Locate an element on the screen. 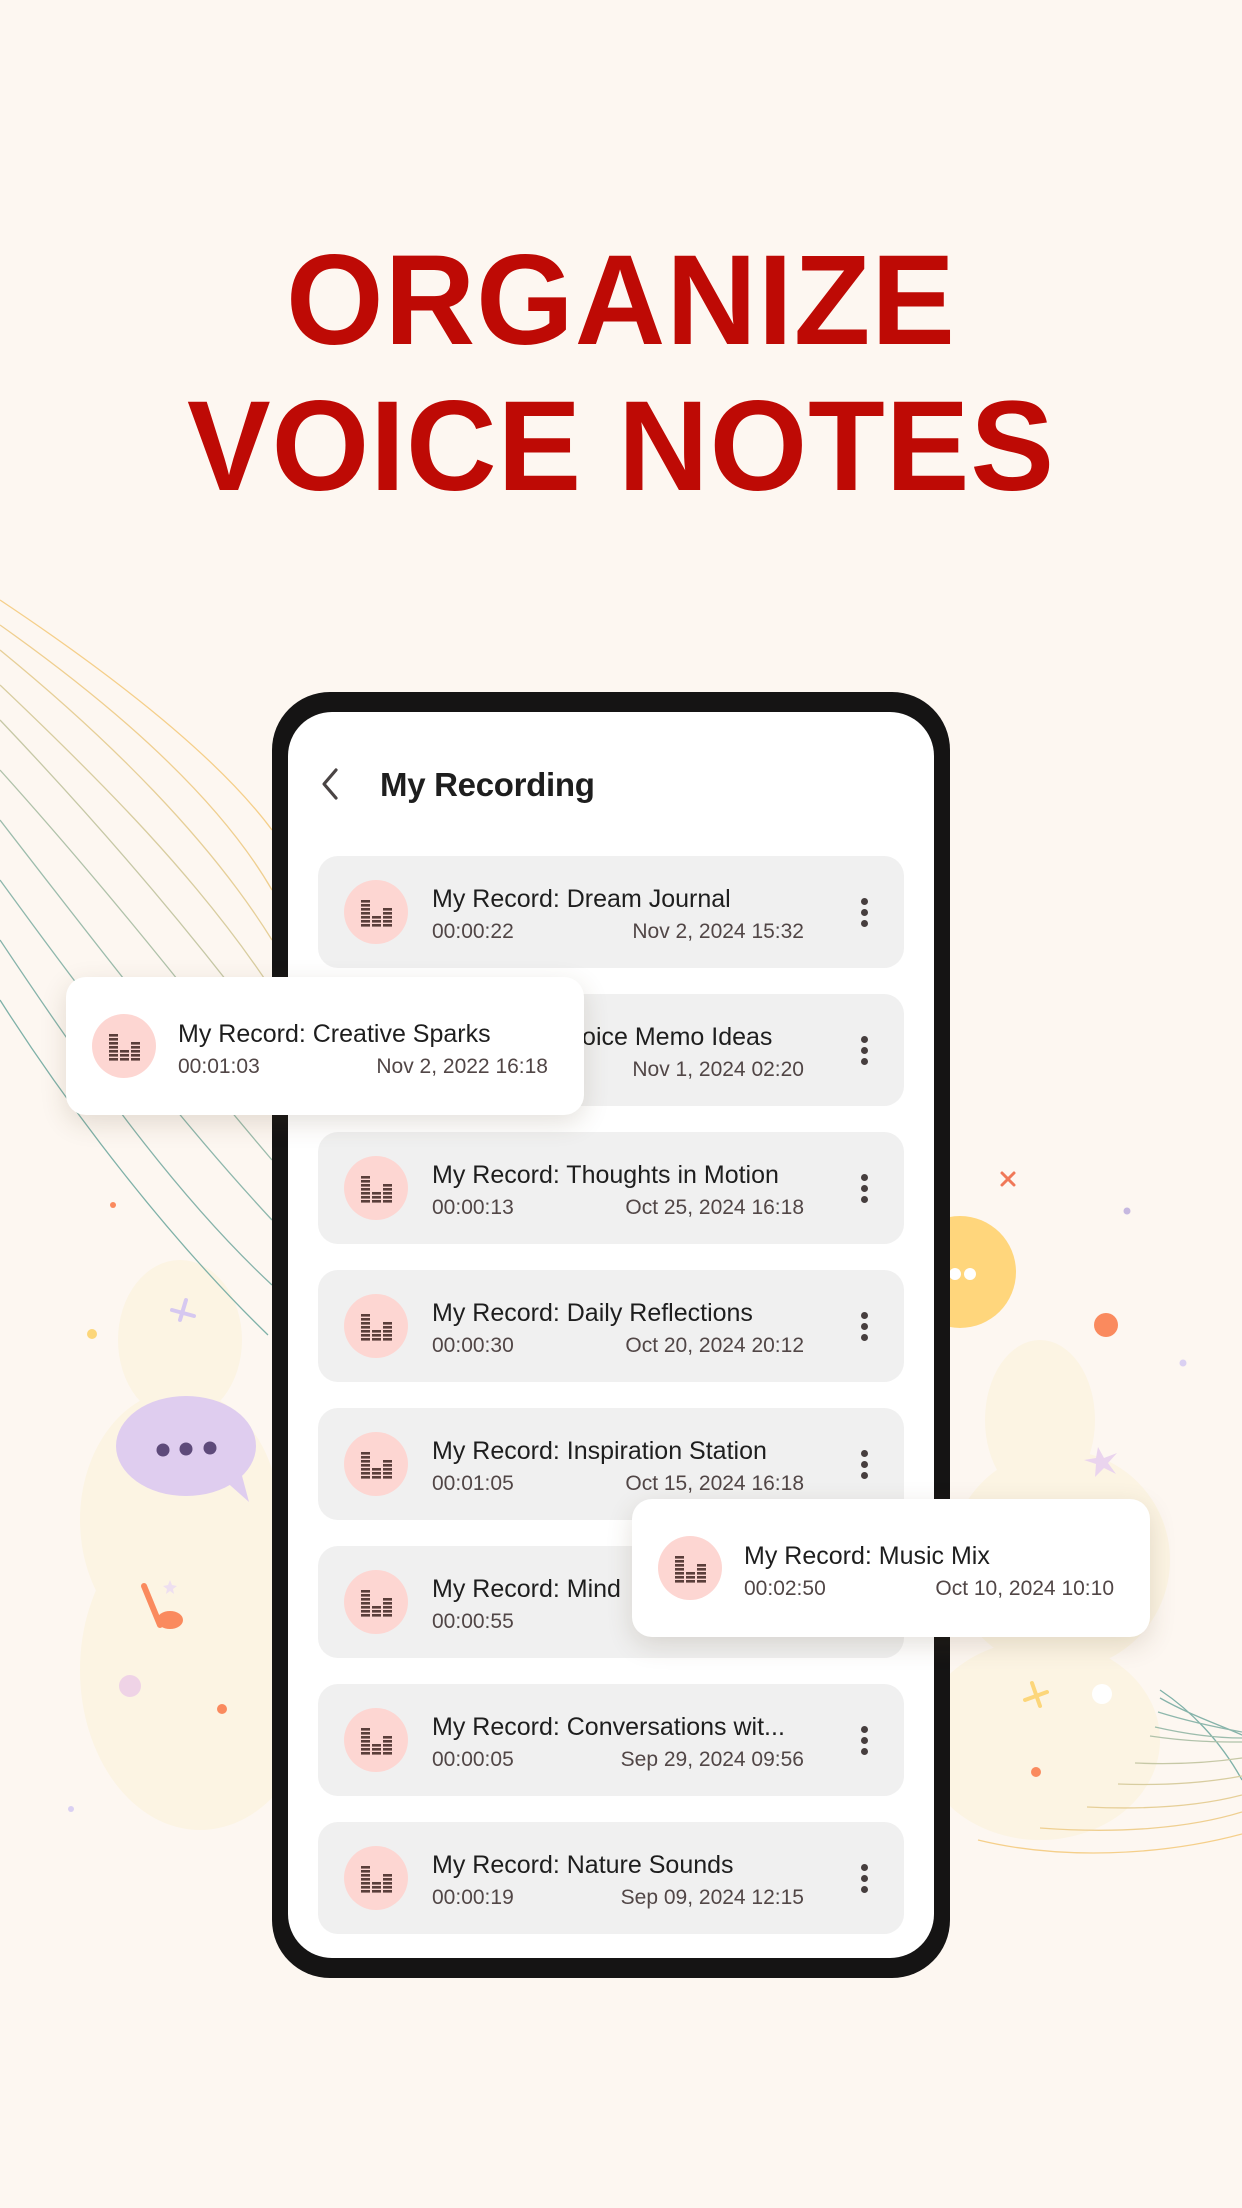 This screenshot has width=1242, height=2208. recording-title: My Record: Mind is located at coordinates (526, 1589).